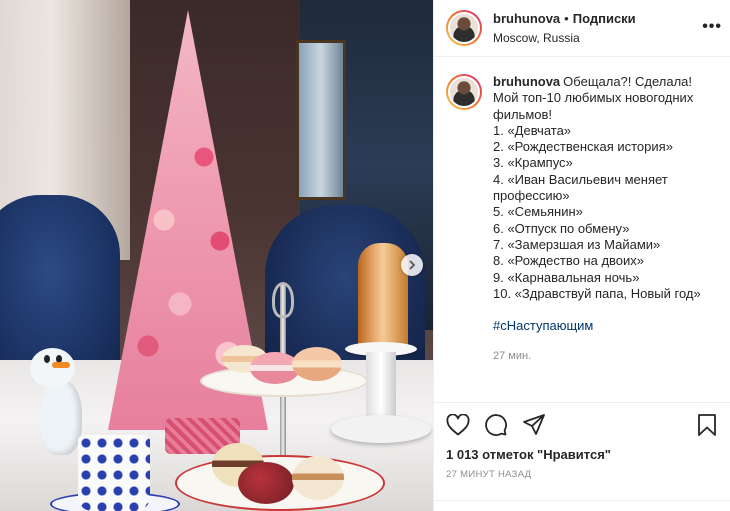 The height and width of the screenshot is (511, 730). Describe the element at coordinates (538, 212) in the screenshot. I see `movie-list-item: 5. «Семьянин»` at that location.